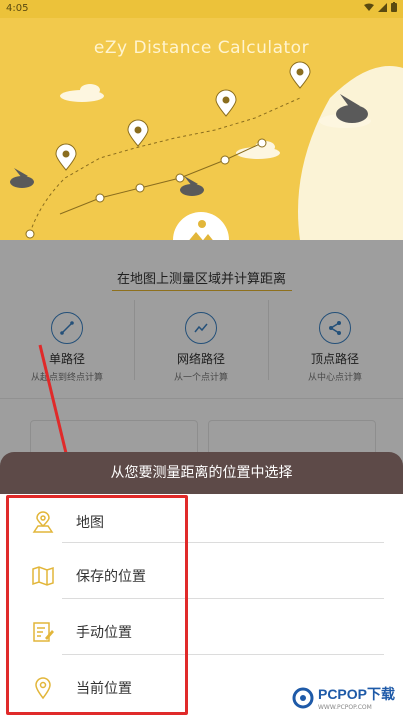 This screenshot has width=403, height=720. Describe the element at coordinates (344, 707) in the screenshot. I see `watermark-sub: WWW.PCPOP.COM` at that location.